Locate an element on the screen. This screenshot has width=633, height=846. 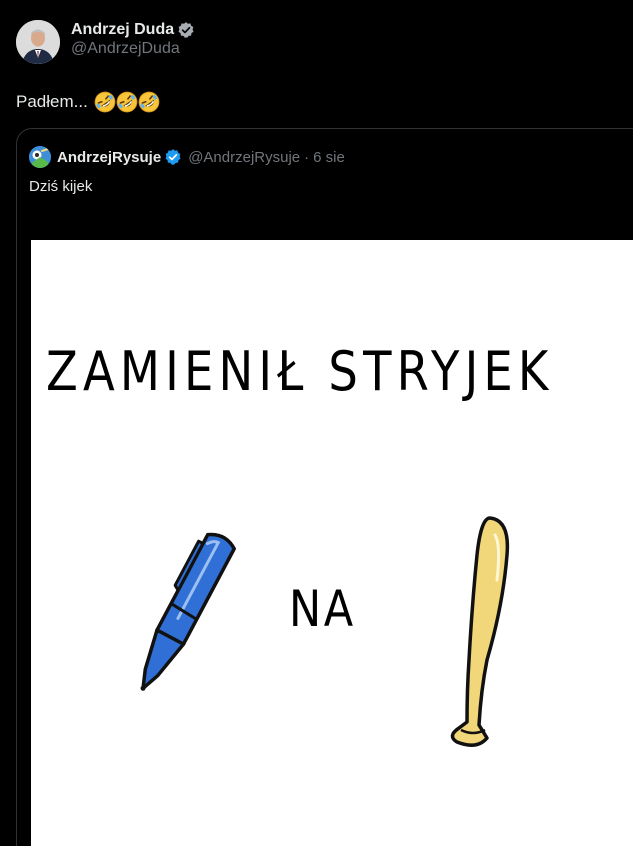
cartoon-title-text: ZAMIENIŁ STRYJEK is located at coordinates (300, 371).